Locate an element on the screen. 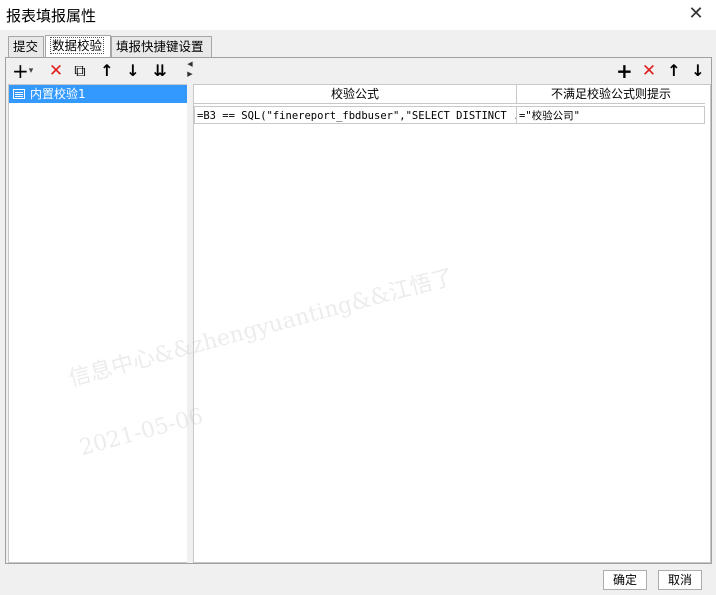 The height and width of the screenshot is (595, 716). tree-item-builtin-validation-1: 内置校验1 is located at coordinates (98, 94).